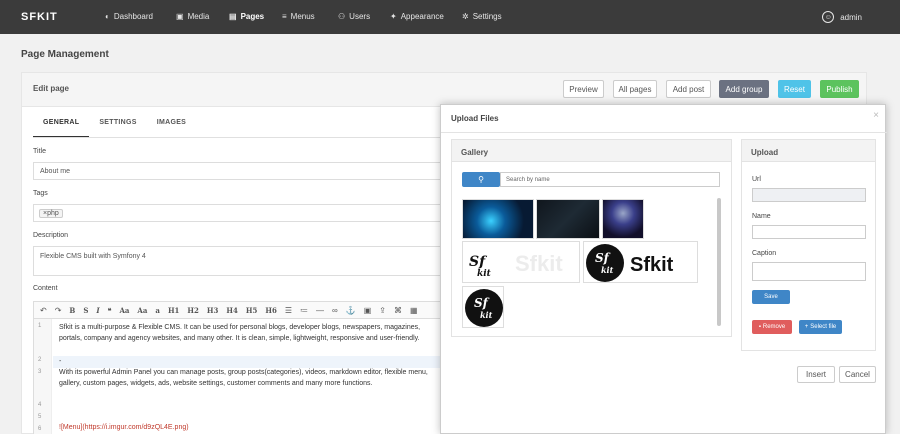 This screenshot has width=900, height=434. I want to click on add-group-button: Add group, so click(744, 89).